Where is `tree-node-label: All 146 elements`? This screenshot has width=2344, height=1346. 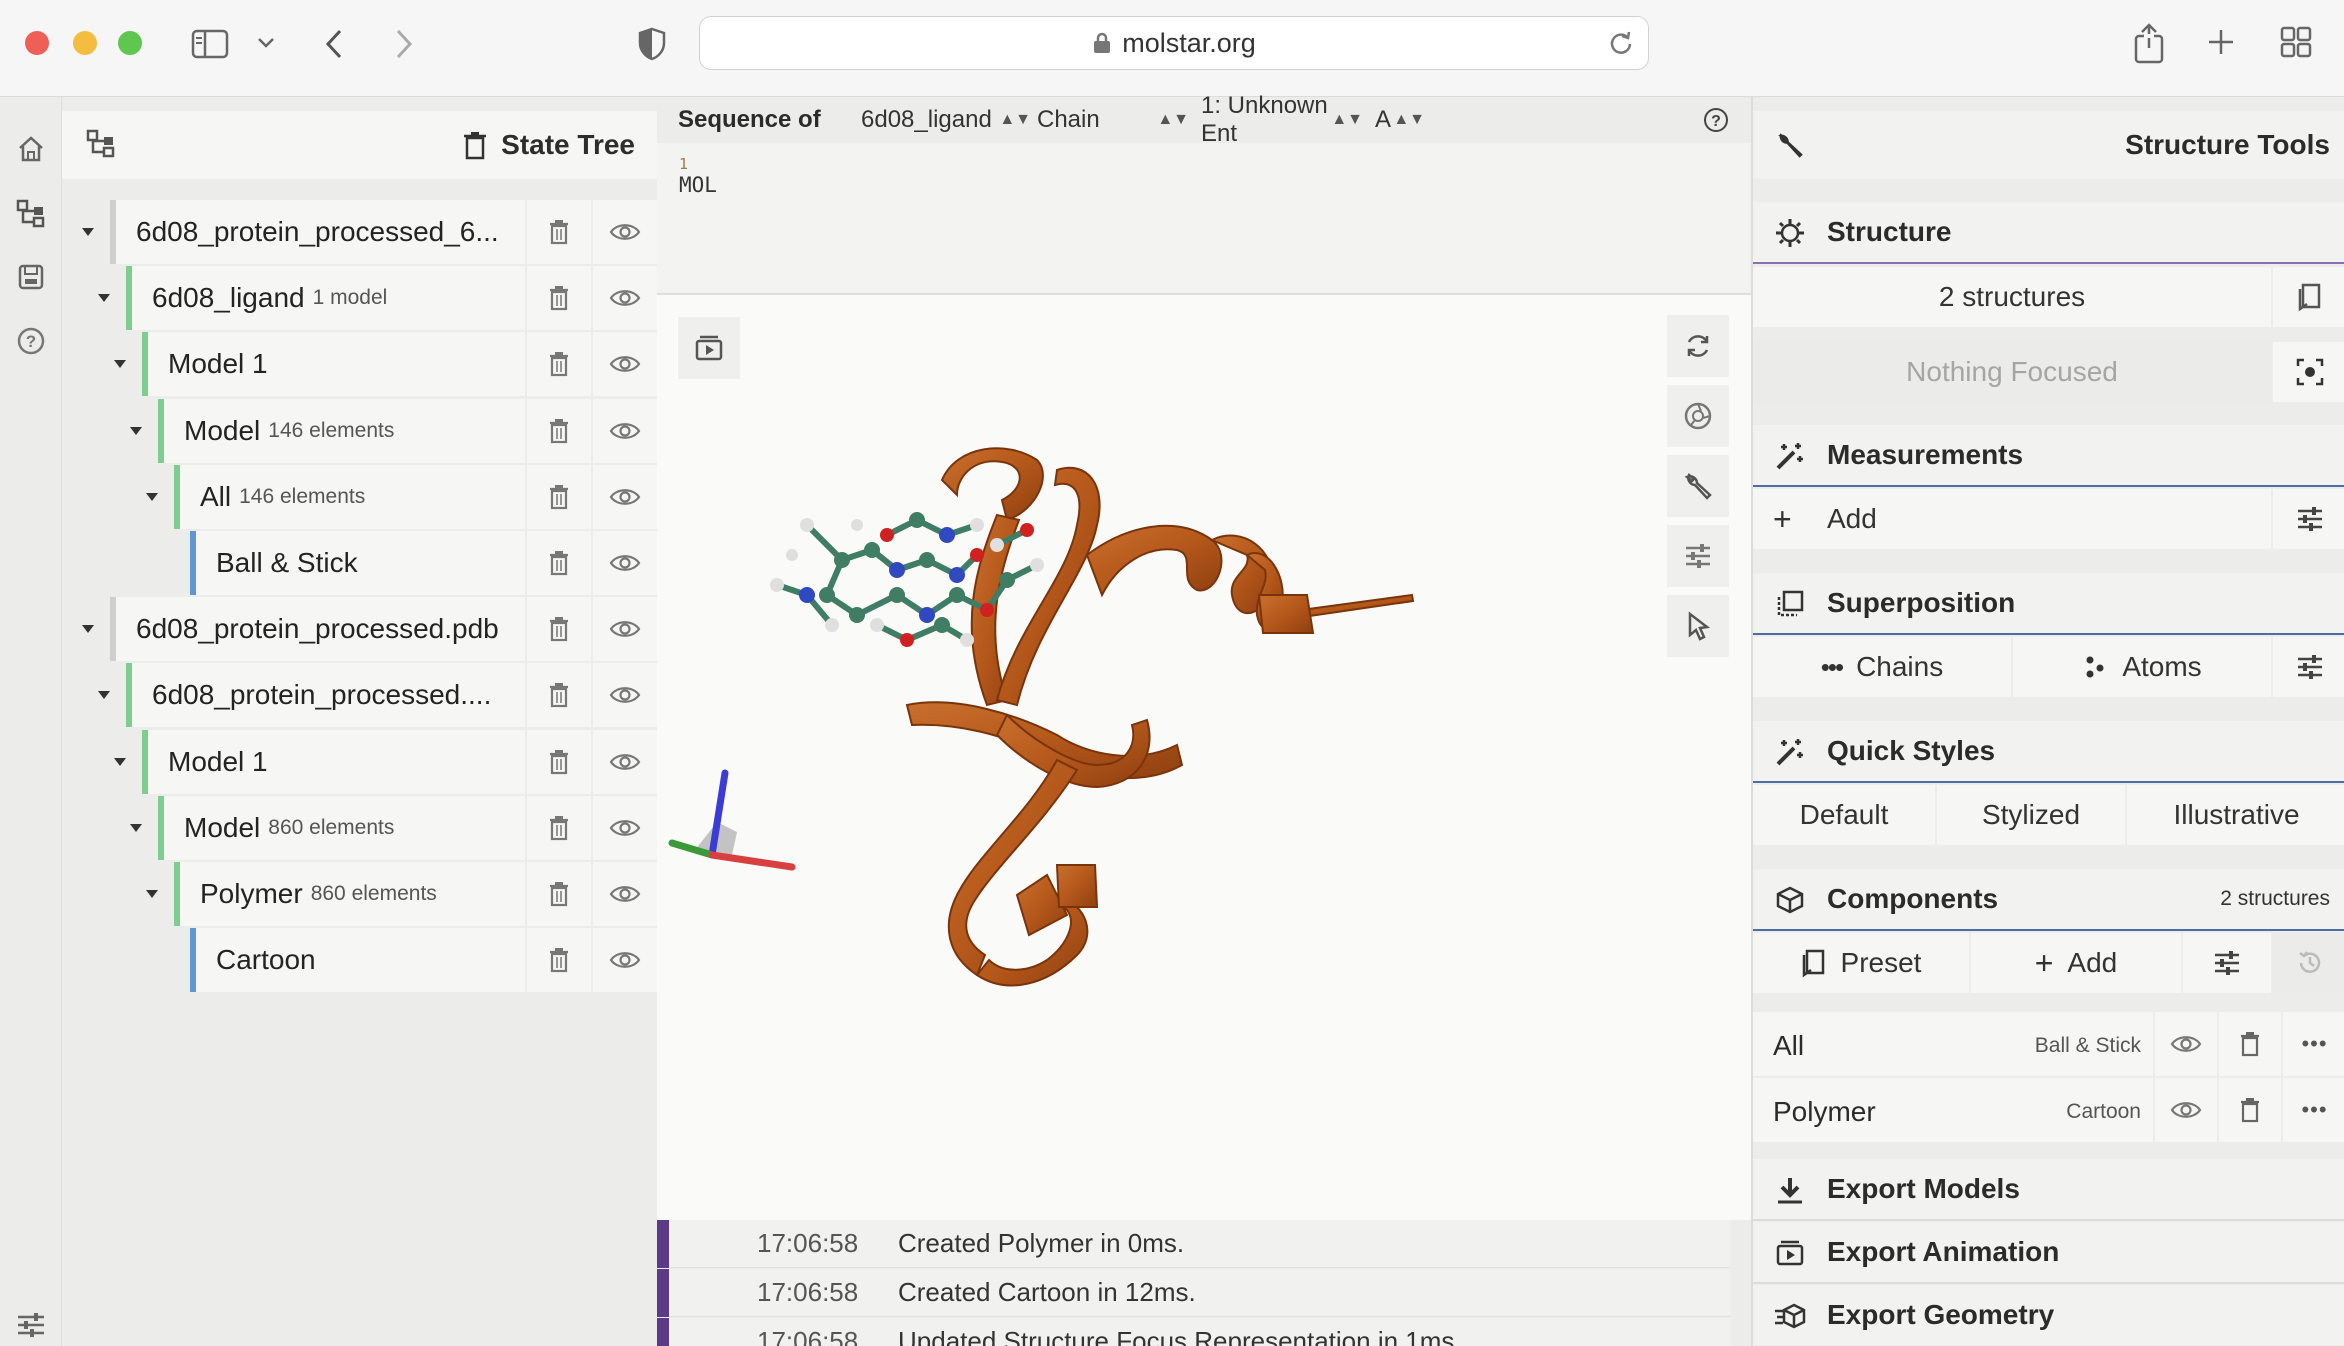 tree-node-label: All 146 elements is located at coordinates (352, 496).